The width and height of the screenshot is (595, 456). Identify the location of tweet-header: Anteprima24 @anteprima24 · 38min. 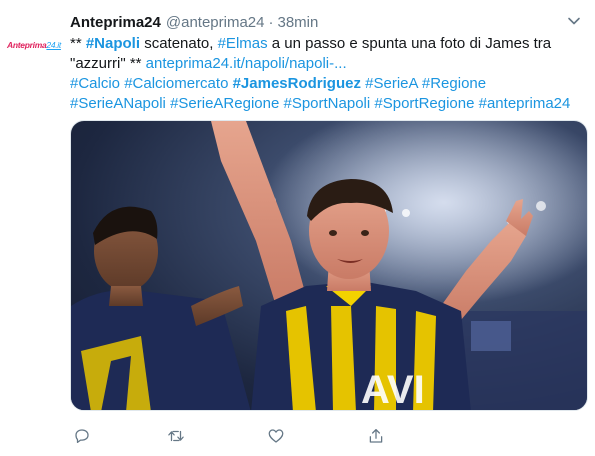
(194, 22).